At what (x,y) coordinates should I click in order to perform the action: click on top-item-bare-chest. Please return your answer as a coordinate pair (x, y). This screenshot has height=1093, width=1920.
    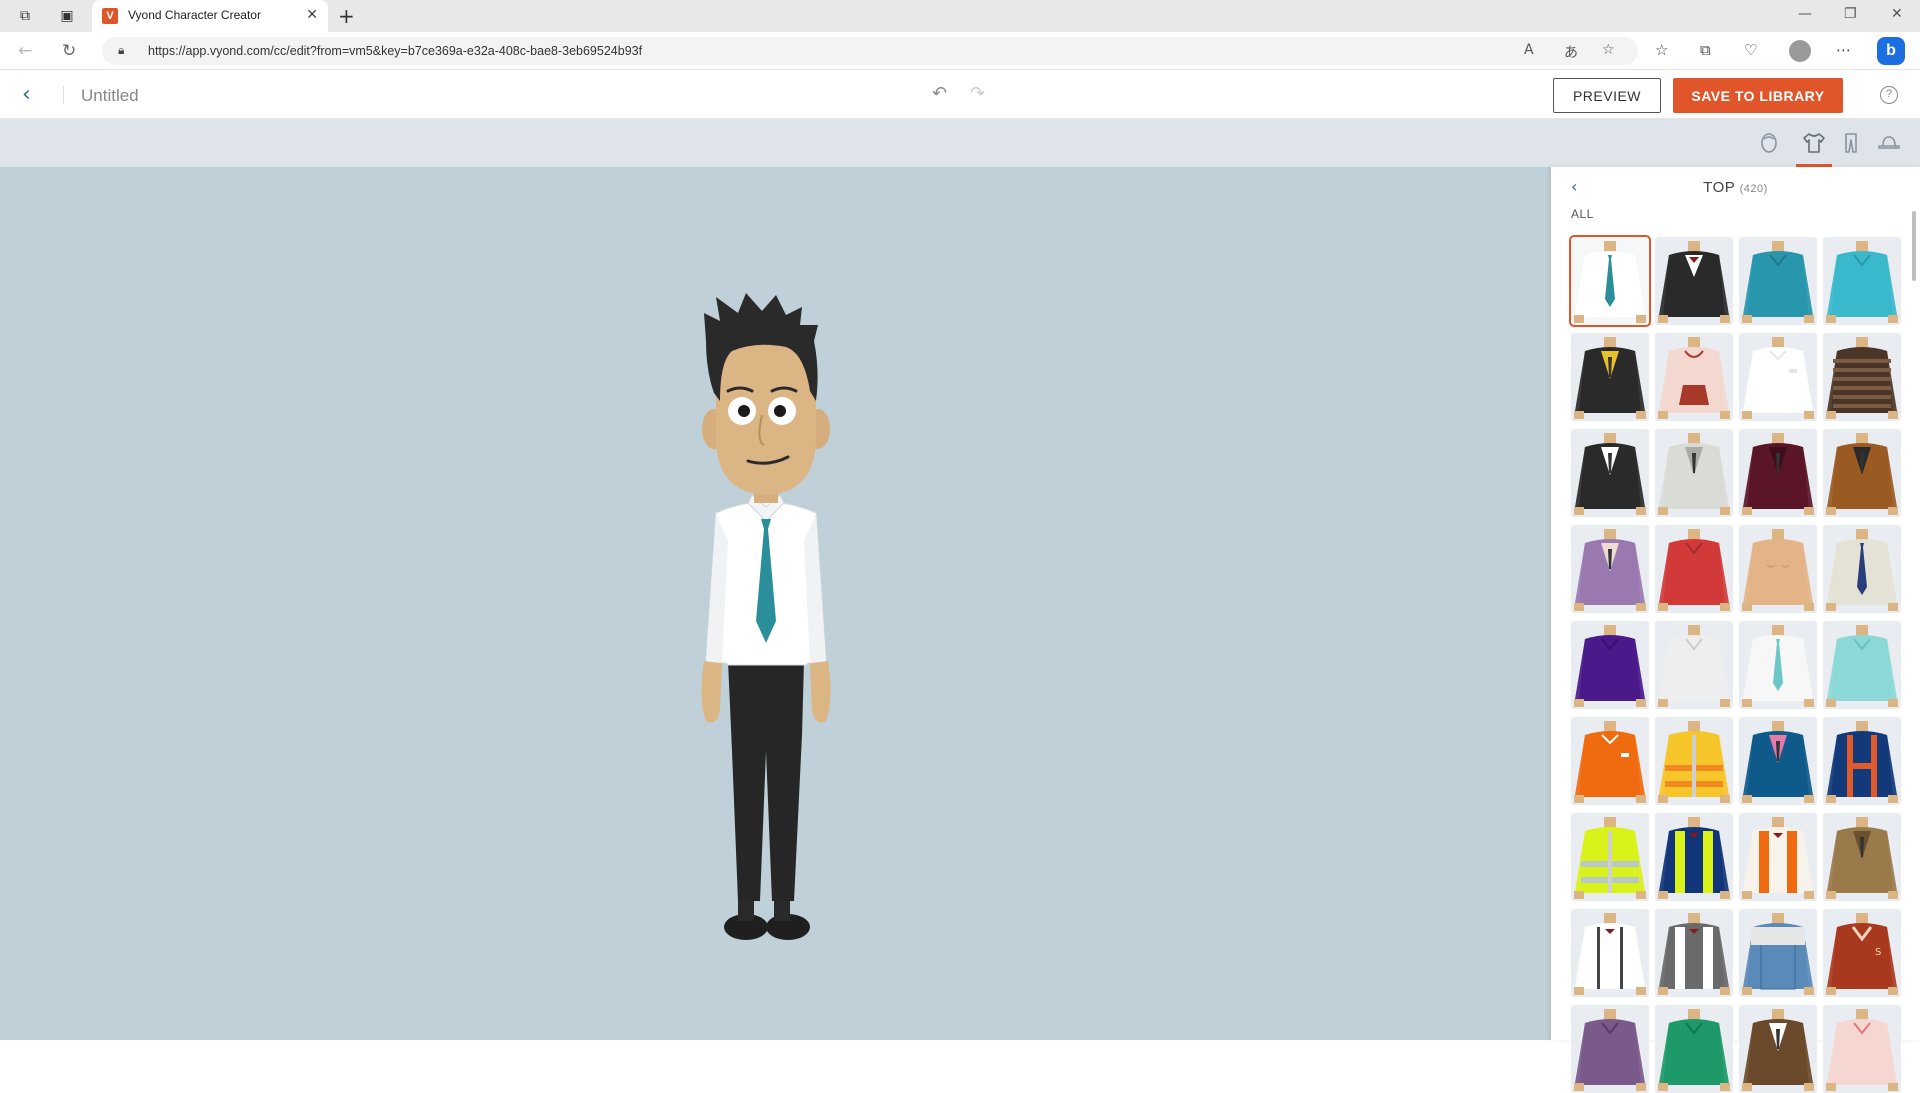
    Looking at the image, I should click on (1778, 569).